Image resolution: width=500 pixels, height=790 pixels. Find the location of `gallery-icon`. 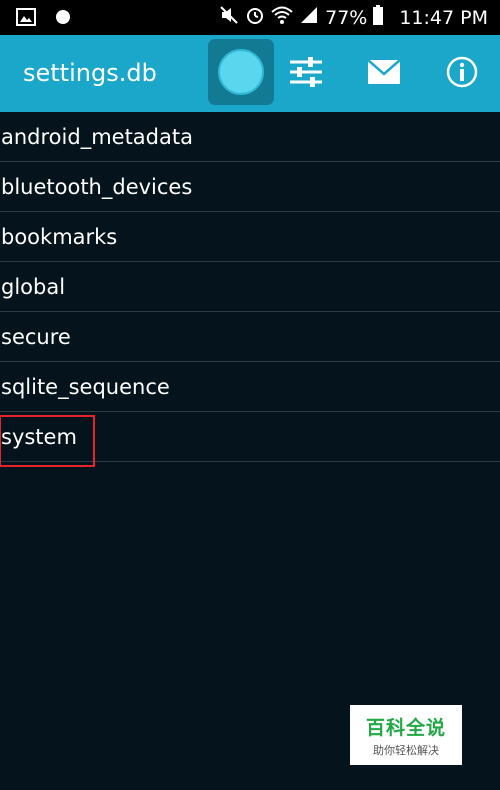

gallery-icon is located at coordinates (26, 19).